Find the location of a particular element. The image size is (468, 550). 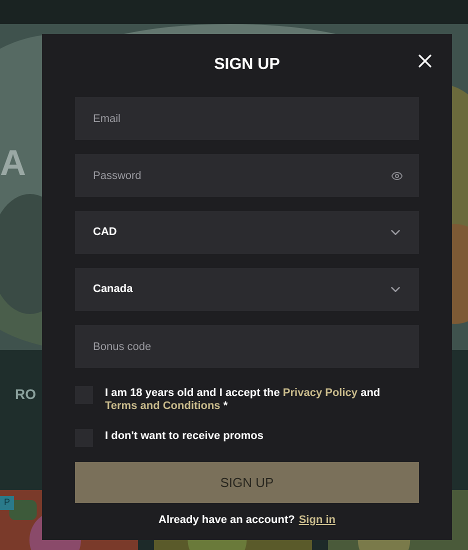

checkbox-label: I am 18 years old and I accept the Privacy Policy and Terms and Conditions * is located at coordinates (243, 400).